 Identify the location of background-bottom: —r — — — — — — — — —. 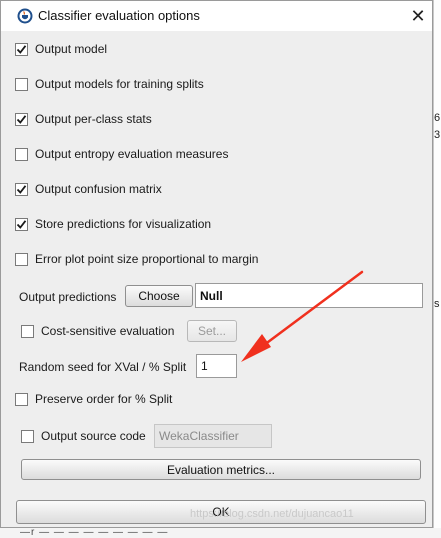
(220, 532).